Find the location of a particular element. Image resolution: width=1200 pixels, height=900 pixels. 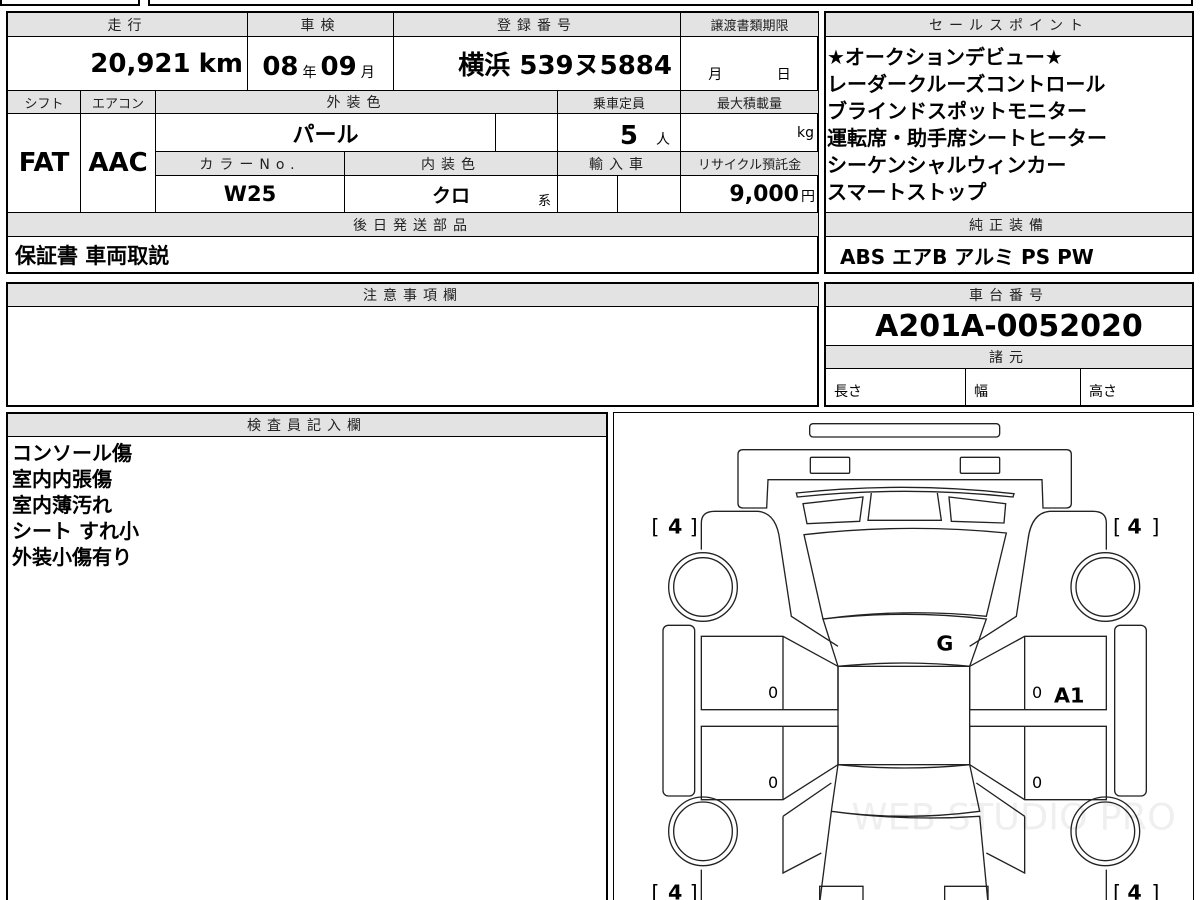

ac-header: エアコン is located at coordinates (118, 102).